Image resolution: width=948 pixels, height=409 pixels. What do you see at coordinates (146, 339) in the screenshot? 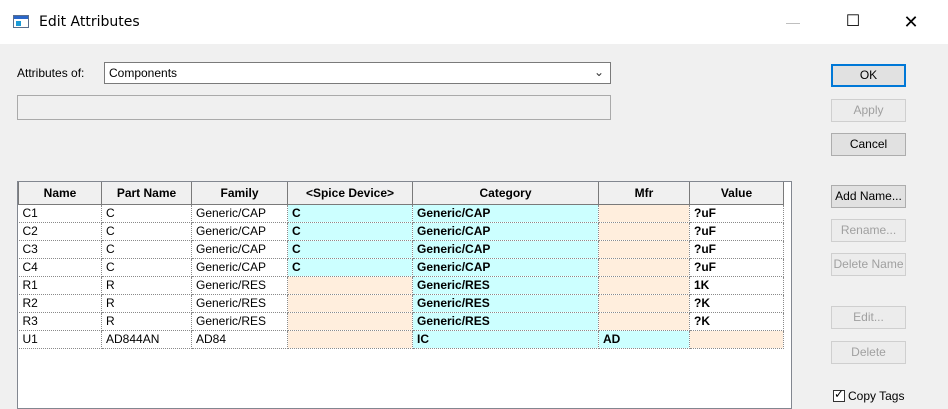
I see `table-cell: AD844AN` at bounding box center [146, 339].